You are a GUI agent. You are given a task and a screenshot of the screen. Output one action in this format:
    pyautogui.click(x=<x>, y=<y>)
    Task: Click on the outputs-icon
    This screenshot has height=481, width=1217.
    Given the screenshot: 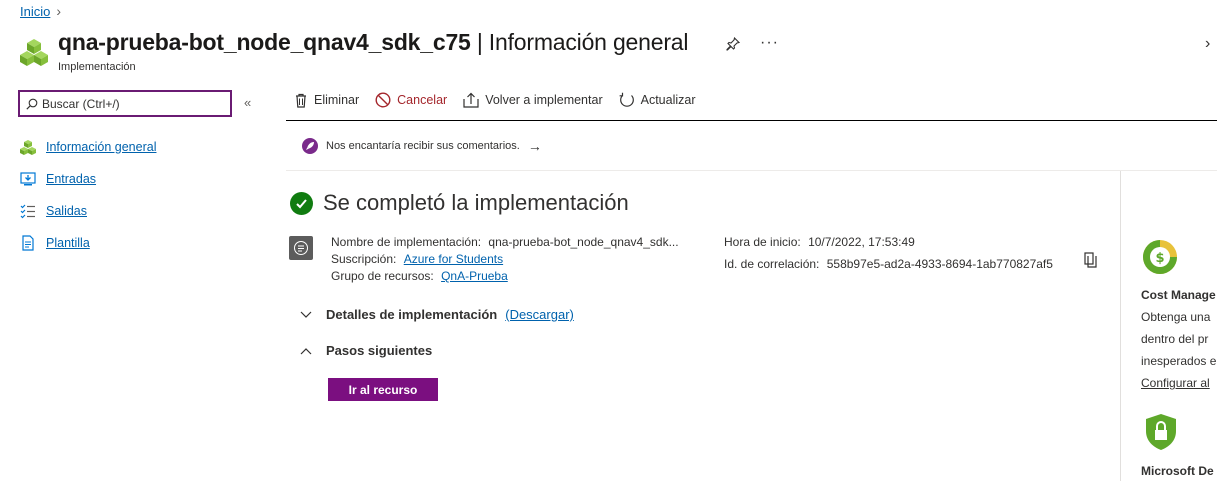 What is the action you would take?
    pyautogui.click(x=28, y=211)
    